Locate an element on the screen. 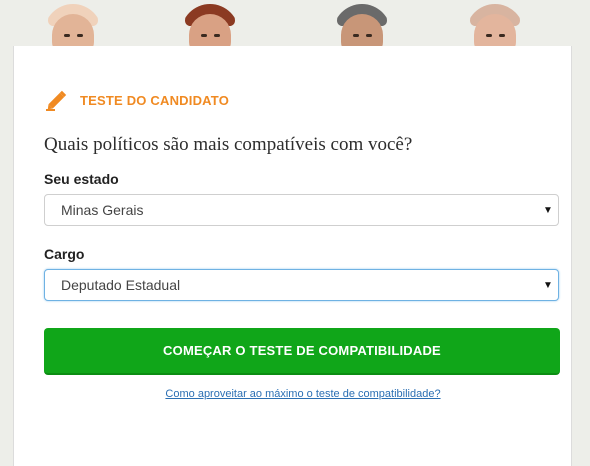 The width and height of the screenshot is (590, 466). badge-label: TESTE DO CANDIDATO is located at coordinates (155, 100).